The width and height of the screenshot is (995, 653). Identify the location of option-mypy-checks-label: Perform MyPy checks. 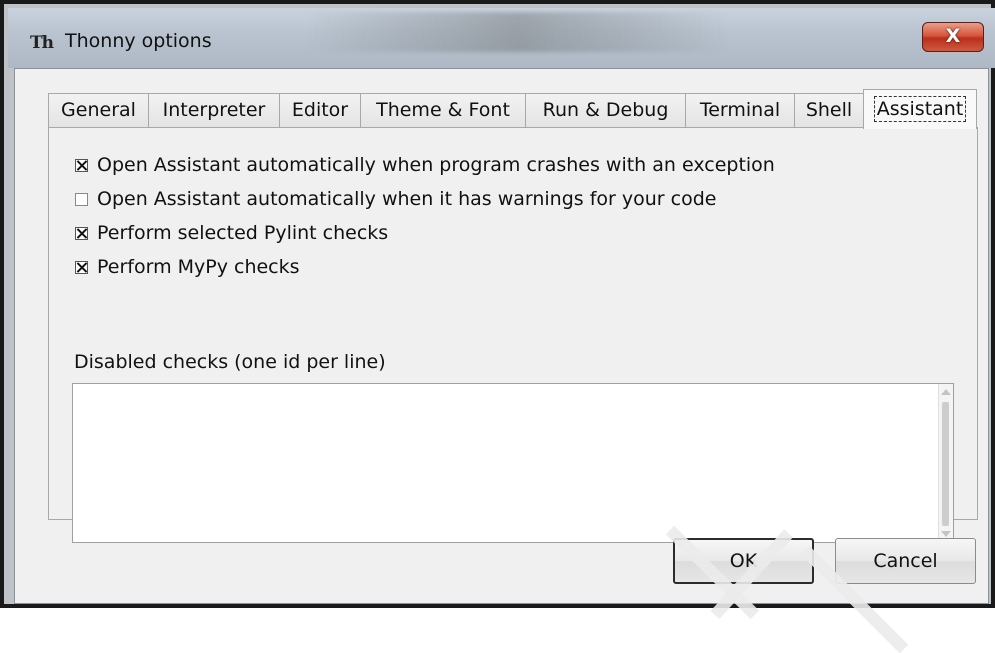
(198, 267).